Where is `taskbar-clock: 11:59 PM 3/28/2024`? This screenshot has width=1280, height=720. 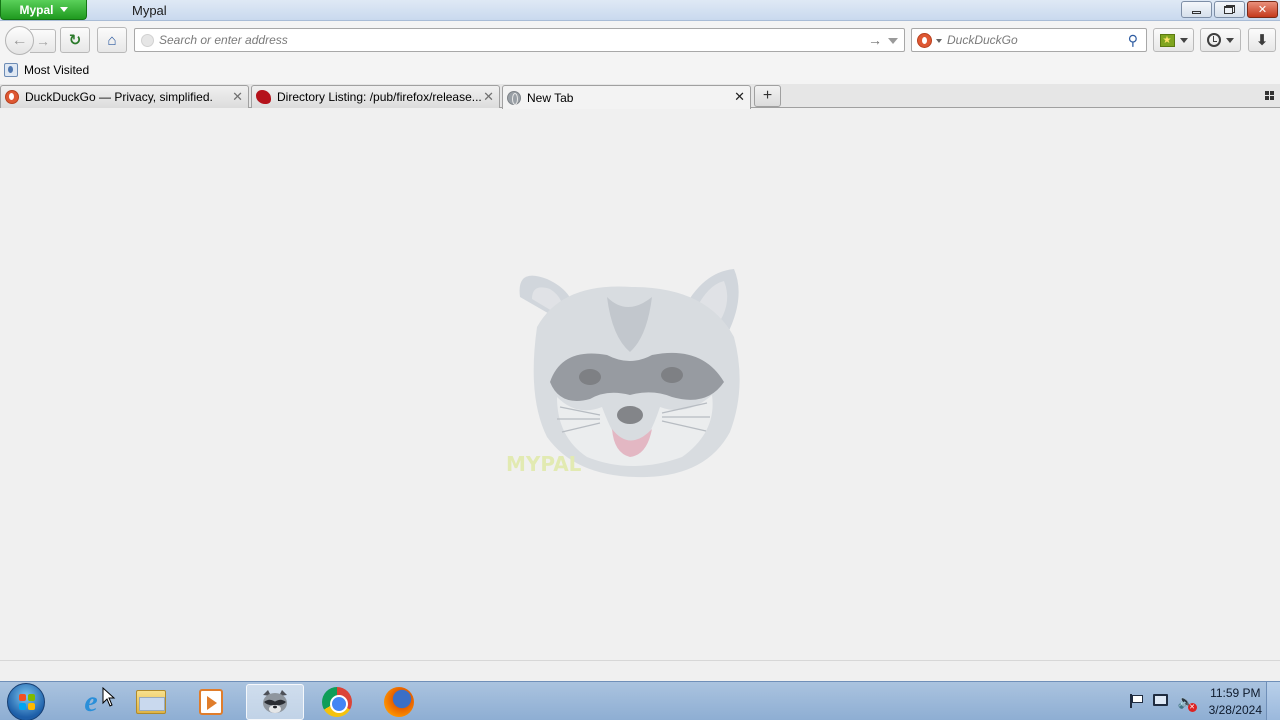
taskbar-clock: 11:59 PM 3/28/2024 is located at coordinates (1235, 702).